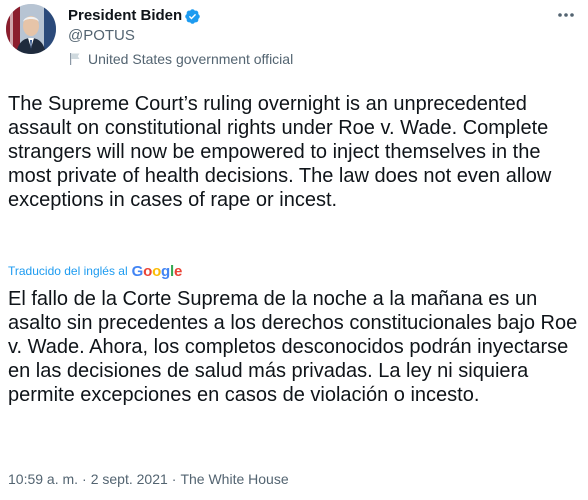 The height and width of the screenshot is (500, 588). I want to click on flag-icon, so click(75, 59).